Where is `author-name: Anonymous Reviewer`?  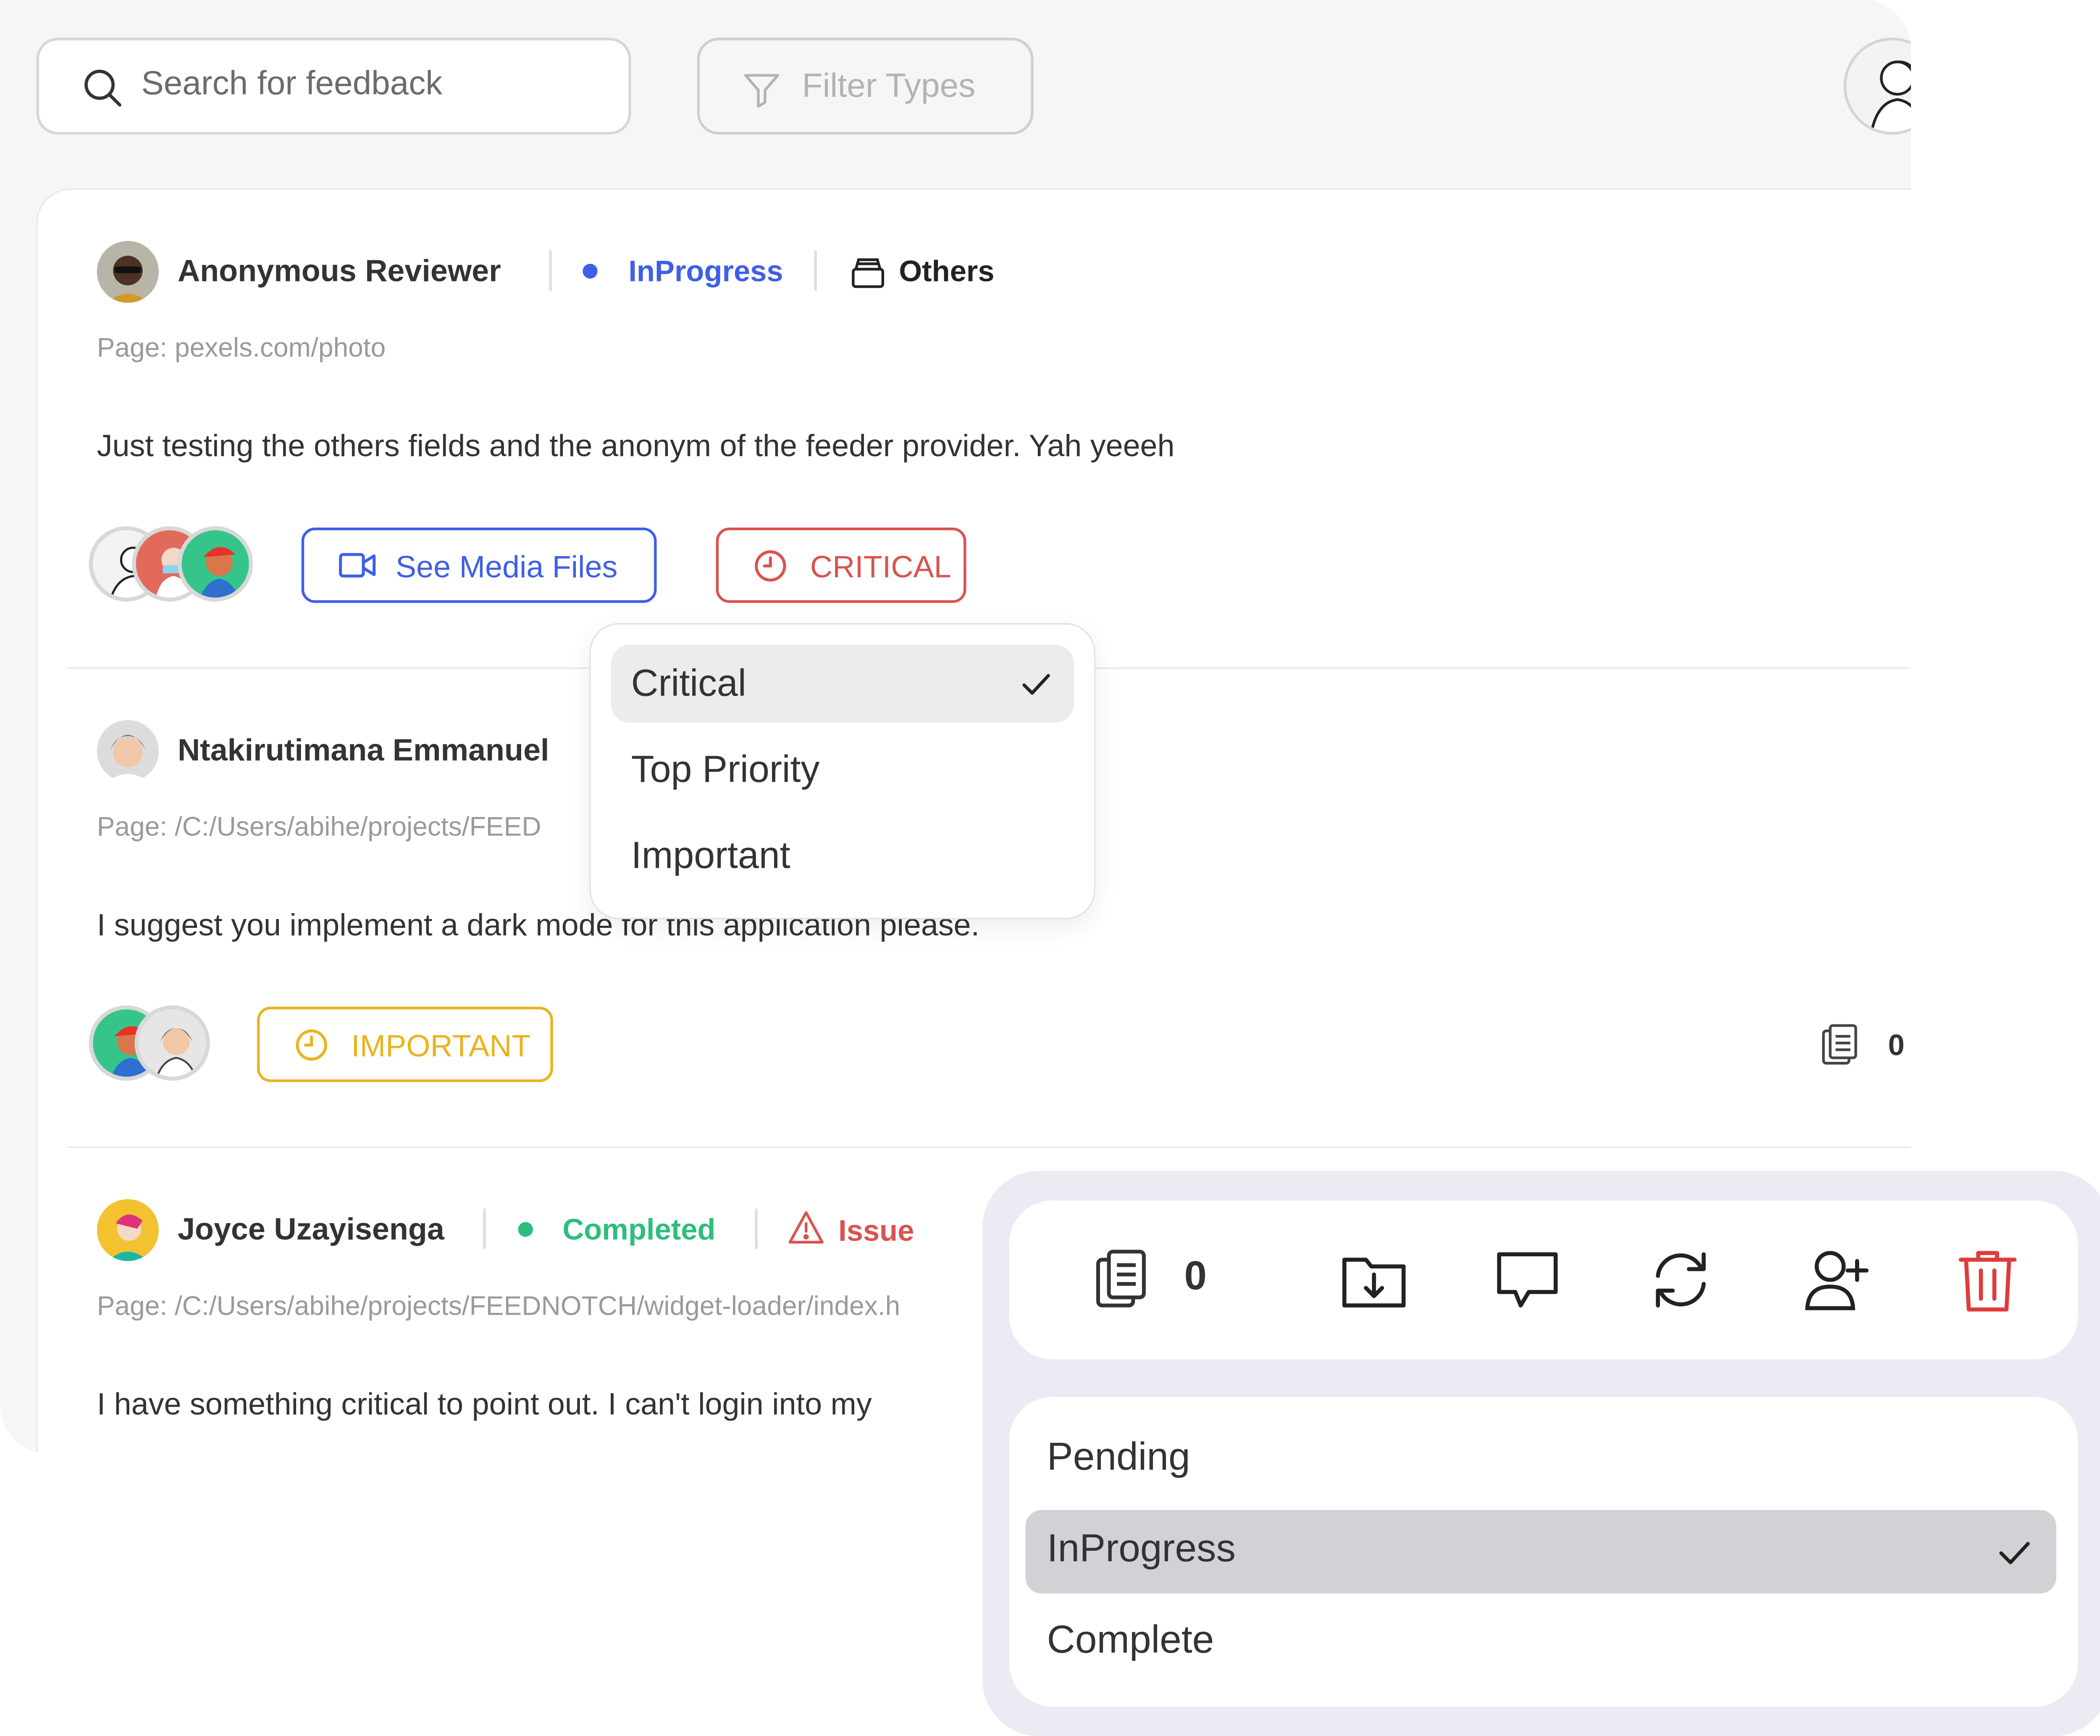 author-name: Anonymous Reviewer is located at coordinates (339, 270).